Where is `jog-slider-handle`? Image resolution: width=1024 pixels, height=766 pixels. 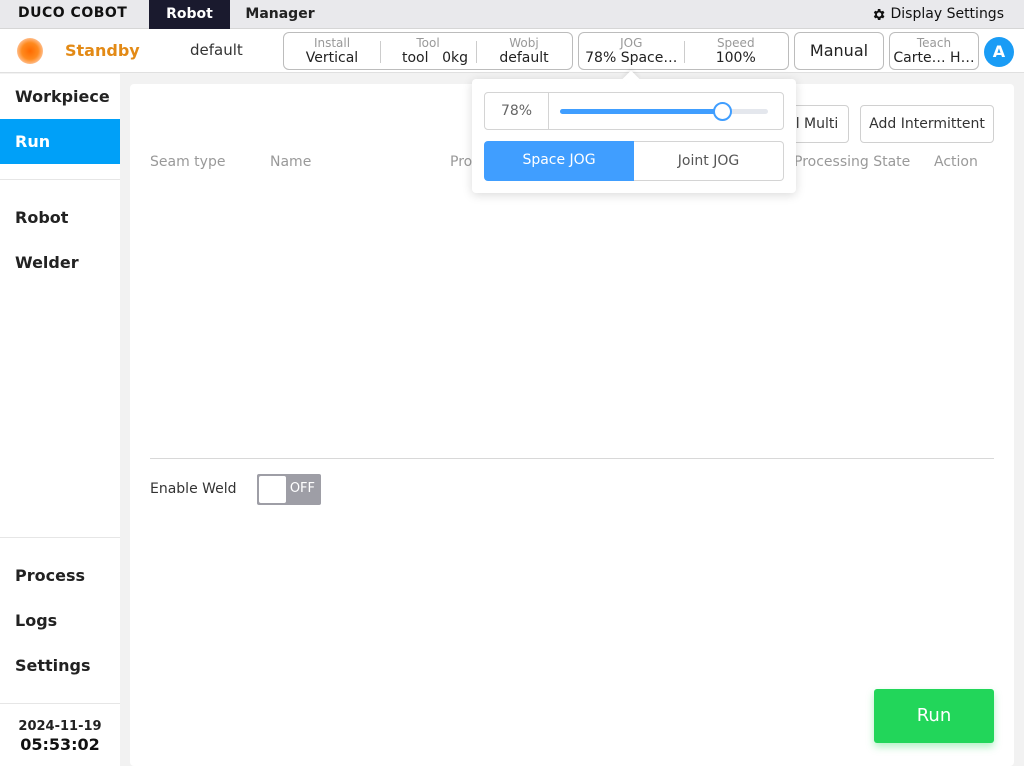 jog-slider-handle is located at coordinates (722, 111).